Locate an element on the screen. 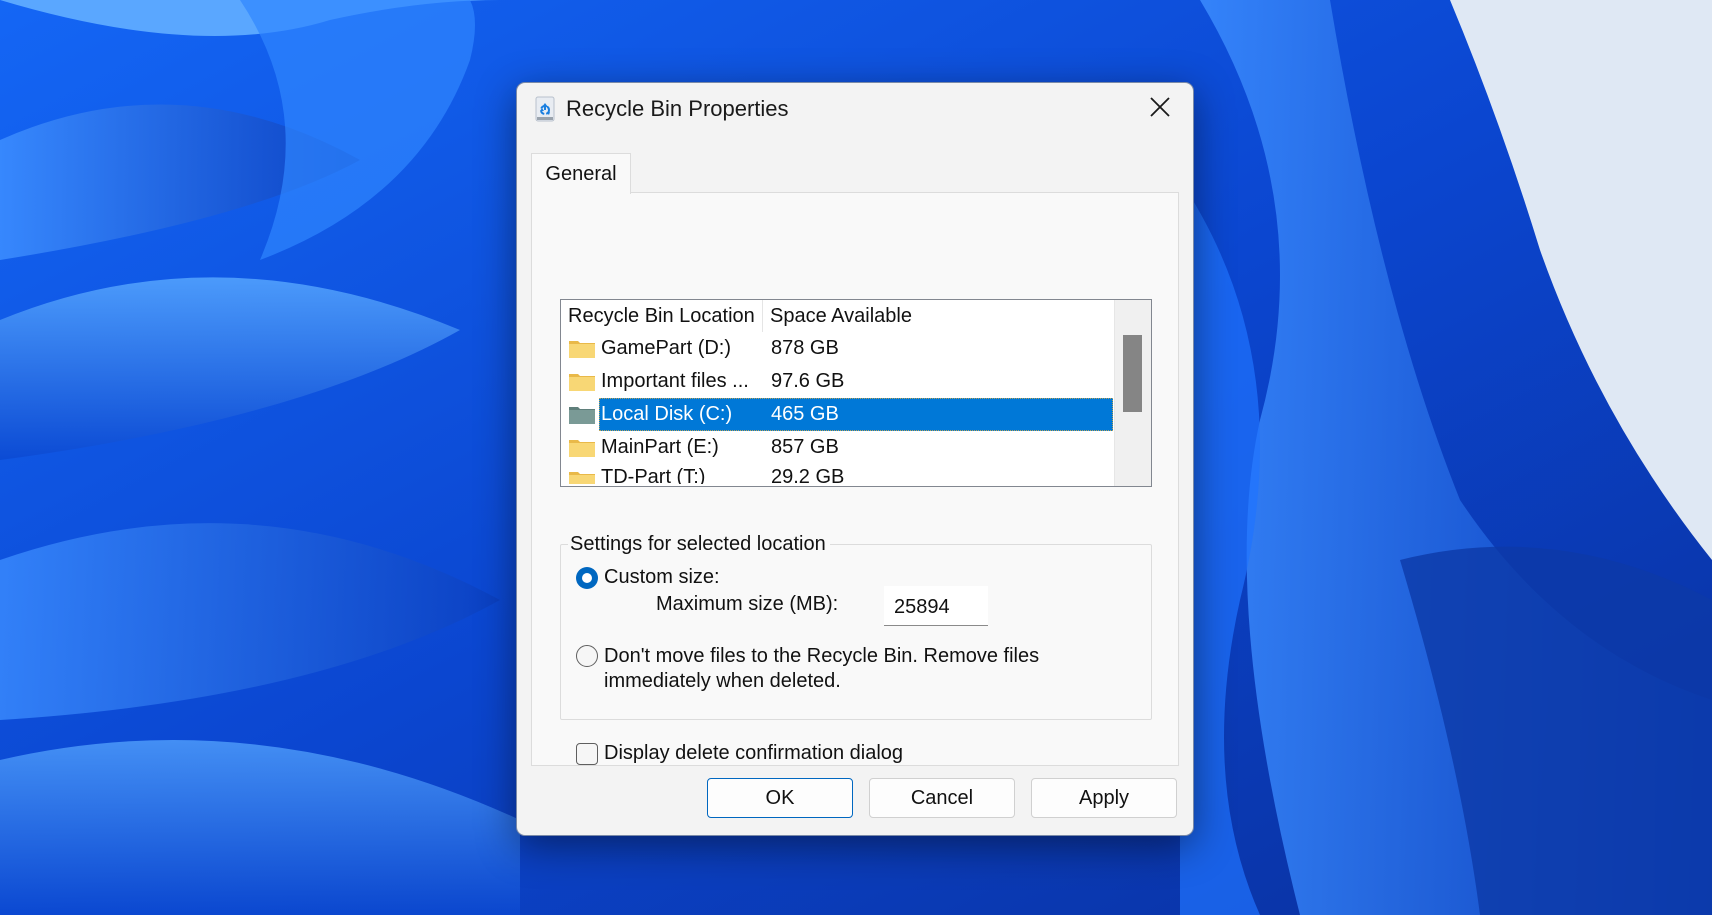  title-bar: Recycle Bin Properties is located at coordinates (855, 107).